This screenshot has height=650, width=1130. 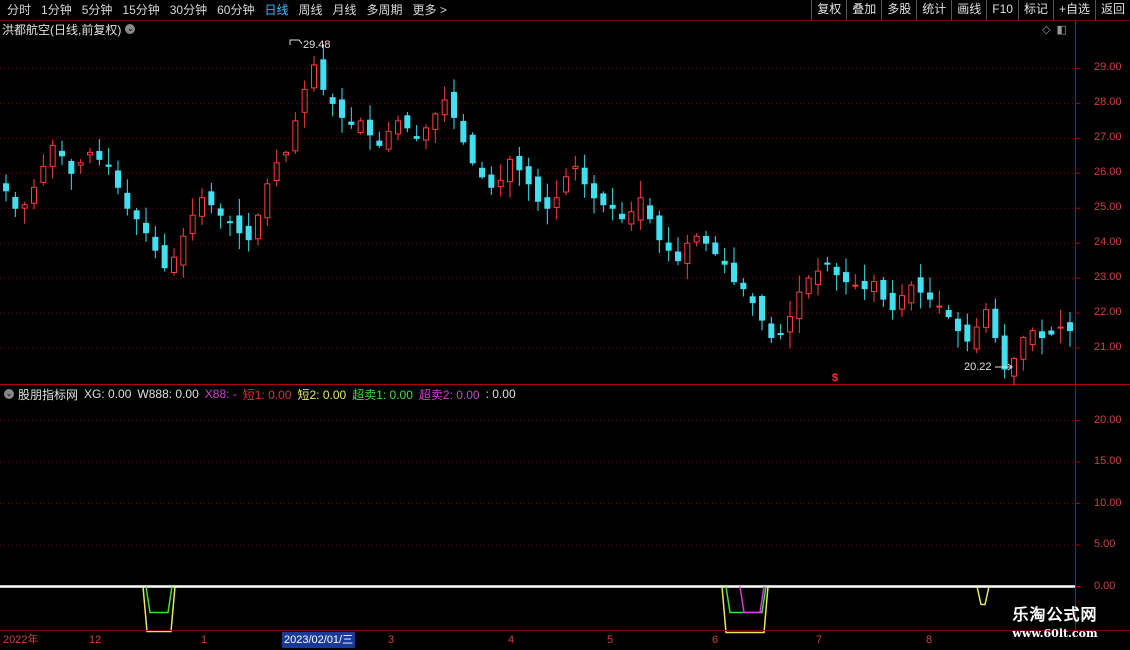 I want to click on date-label: 12, so click(x=95, y=640).